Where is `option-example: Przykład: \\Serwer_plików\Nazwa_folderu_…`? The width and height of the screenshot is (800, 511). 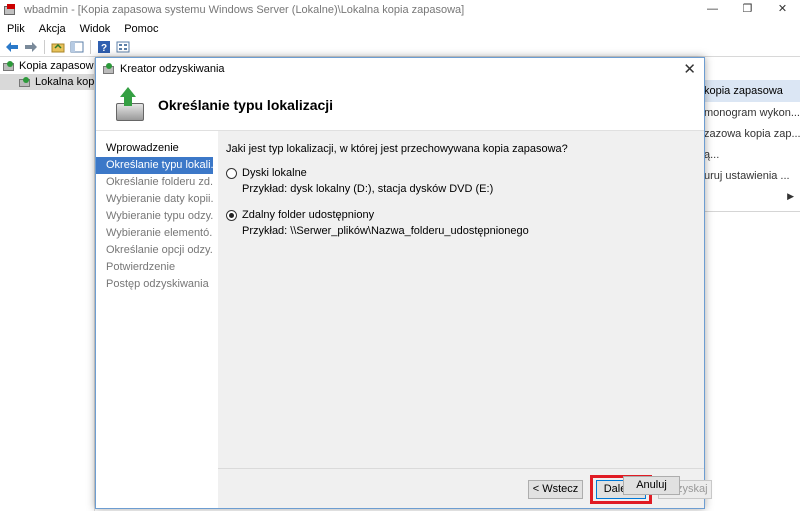 option-example: Przykład: \\Serwer_plików\Nazwa_folderu_… is located at coordinates (385, 231).